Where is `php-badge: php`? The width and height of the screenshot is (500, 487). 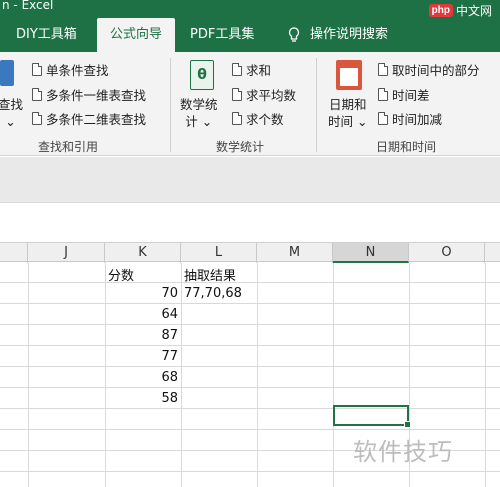 php-badge: php is located at coordinates (440, 10).